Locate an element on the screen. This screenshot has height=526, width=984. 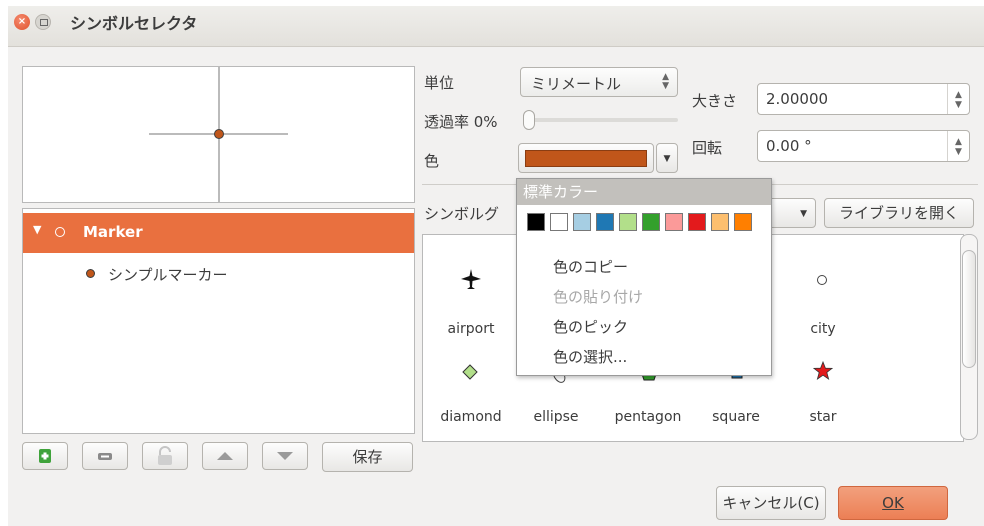
symbol-name: ellipse is located at coordinates (556, 417).